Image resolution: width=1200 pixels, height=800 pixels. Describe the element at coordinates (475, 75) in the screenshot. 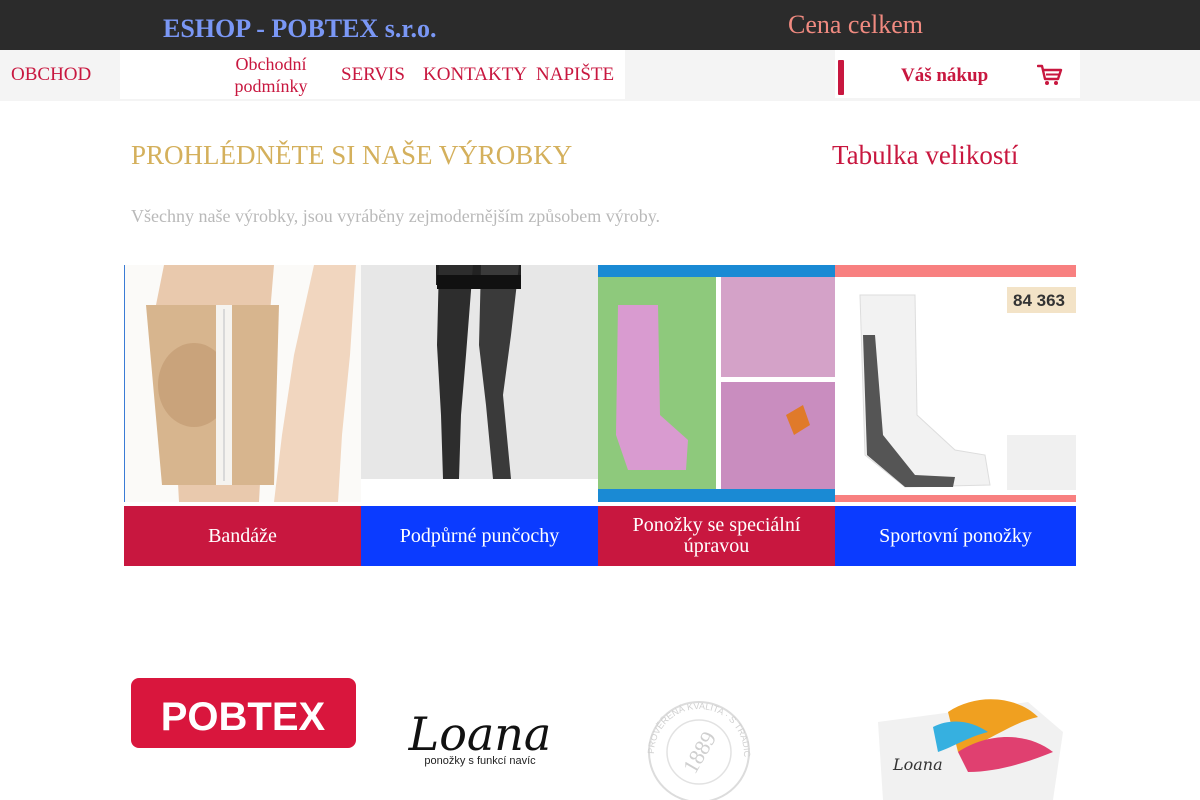

I see `nav-item-kontakty: KONTAKTY` at that location.